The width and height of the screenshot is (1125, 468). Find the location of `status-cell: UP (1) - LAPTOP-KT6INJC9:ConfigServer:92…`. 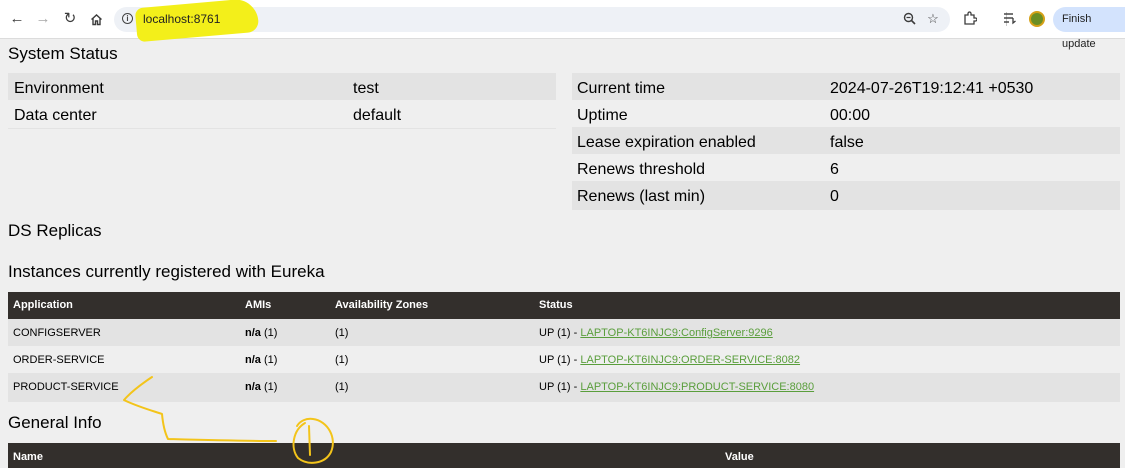

status-cell: UP (1) - LAPTOP-KT6INJC9:ConfigServer:92… is located at coordinates (656, 333).